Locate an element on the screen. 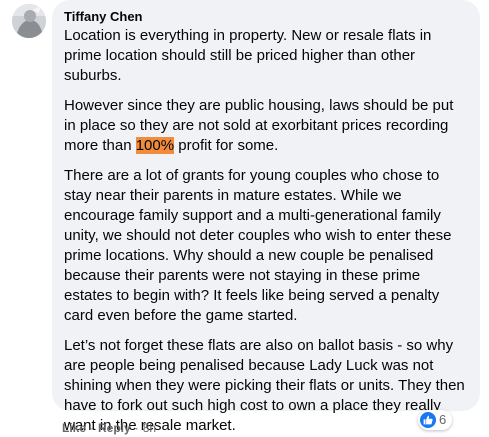 This screenshot has height=437, width=489. comment-text: profit for some. is located at coordinates (226, 145).